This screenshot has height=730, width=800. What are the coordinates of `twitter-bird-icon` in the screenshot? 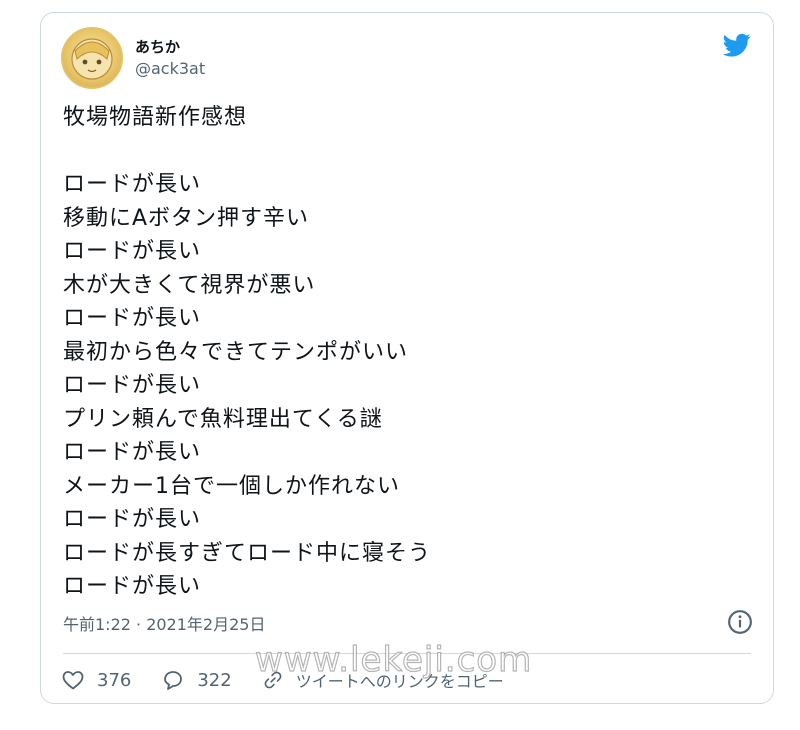 It's located at (737, 45).